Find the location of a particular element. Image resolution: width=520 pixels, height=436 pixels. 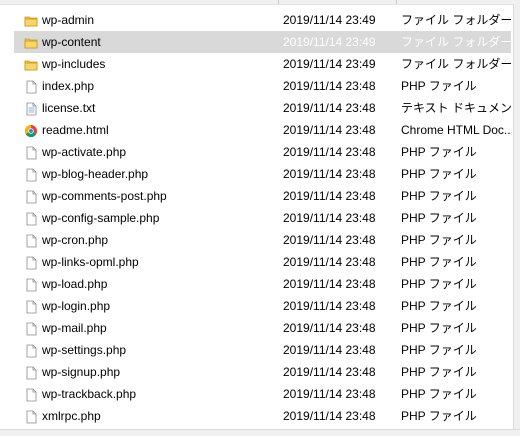

file-row: index.php 2019/11/14 23:48 PHP ファイル is located at coordinates (262, 86).